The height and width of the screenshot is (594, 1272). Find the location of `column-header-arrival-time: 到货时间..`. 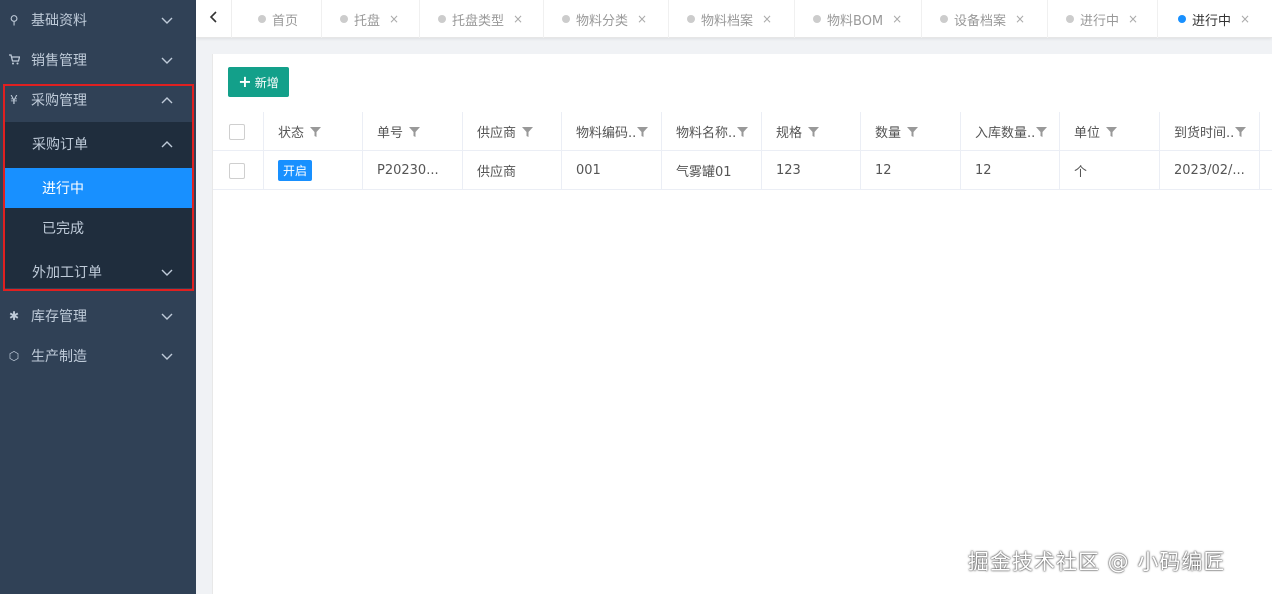

column-header-arrival-time: 到货时间.. is located at coordinates (1210, 131).